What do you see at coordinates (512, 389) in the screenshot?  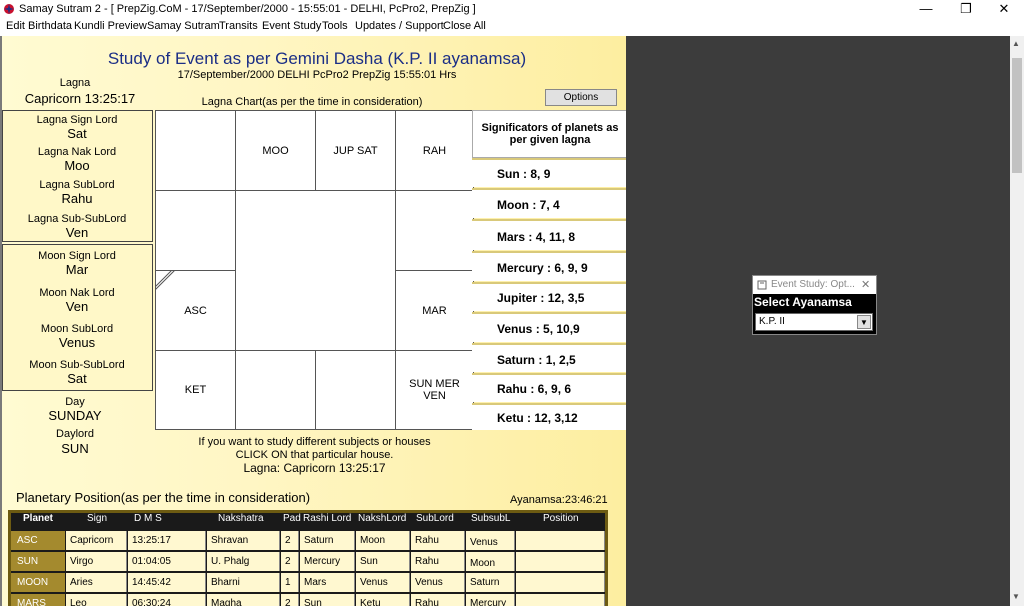 I see `significator-planet: Rahu` at bounding box center [512, 389].